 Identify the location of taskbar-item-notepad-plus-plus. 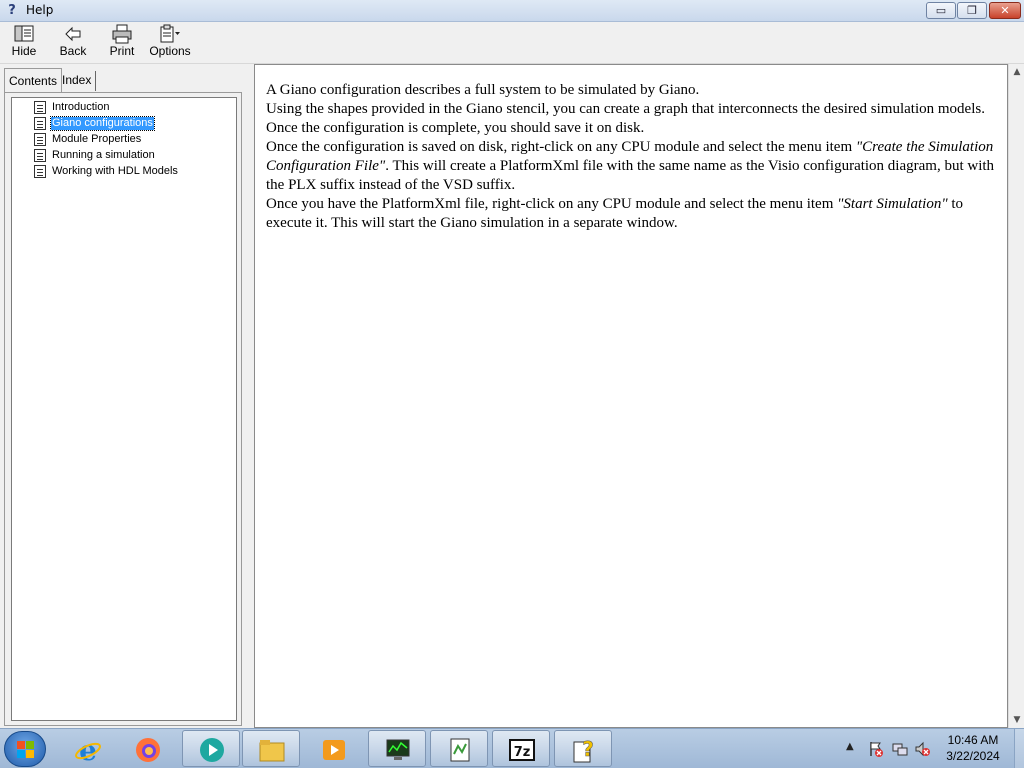
(459, 748).